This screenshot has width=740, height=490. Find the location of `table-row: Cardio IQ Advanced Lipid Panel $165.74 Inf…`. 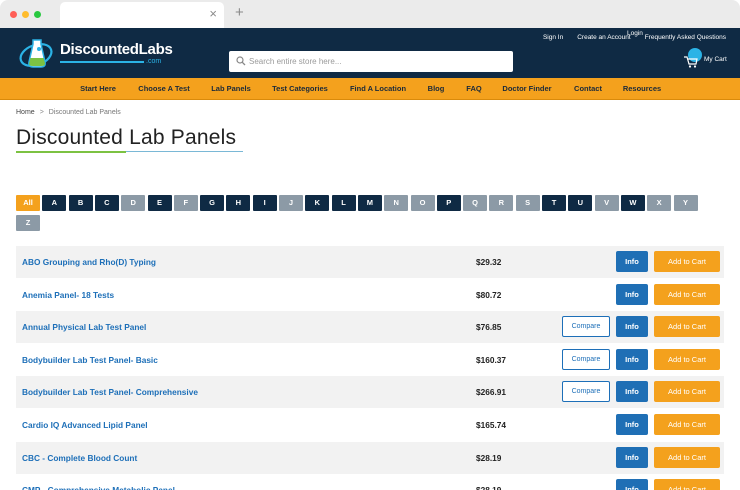

table-row: Cardio IQ Advanced Lipid Panel $165.74 Inf… is located at coordinates (370, 425).